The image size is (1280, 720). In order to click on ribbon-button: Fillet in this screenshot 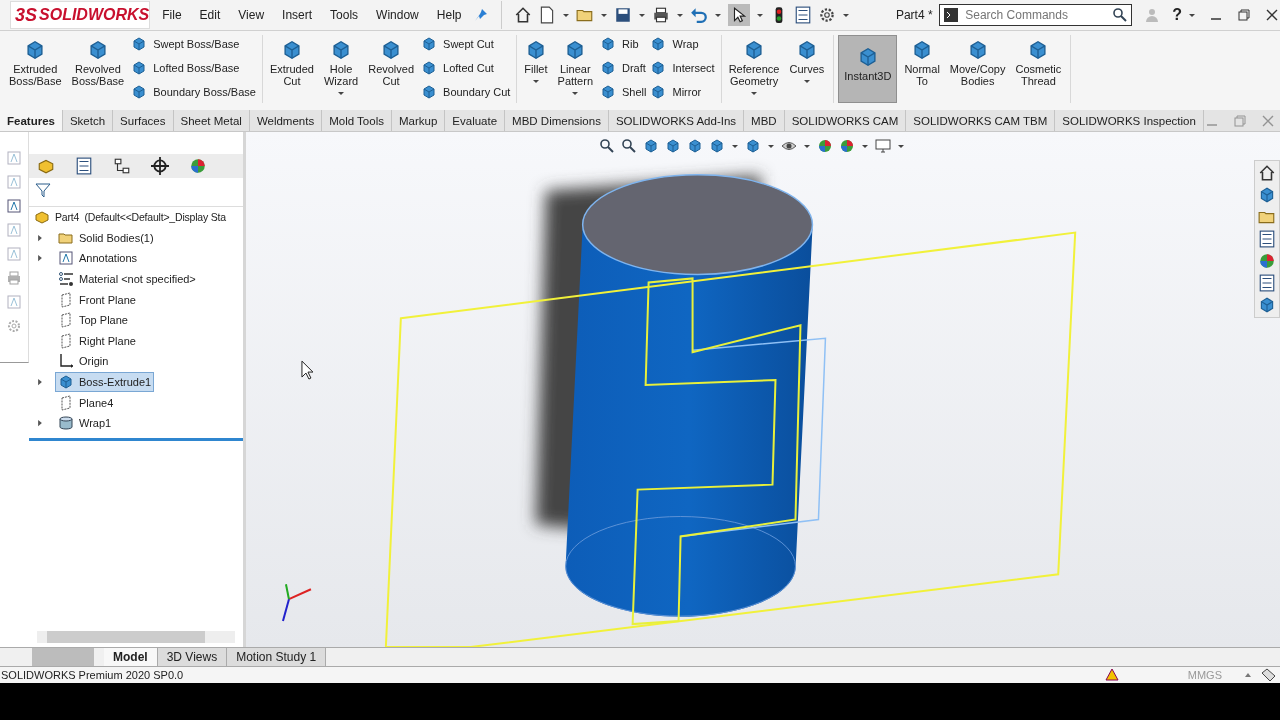, I will do `click(536, 69)`.